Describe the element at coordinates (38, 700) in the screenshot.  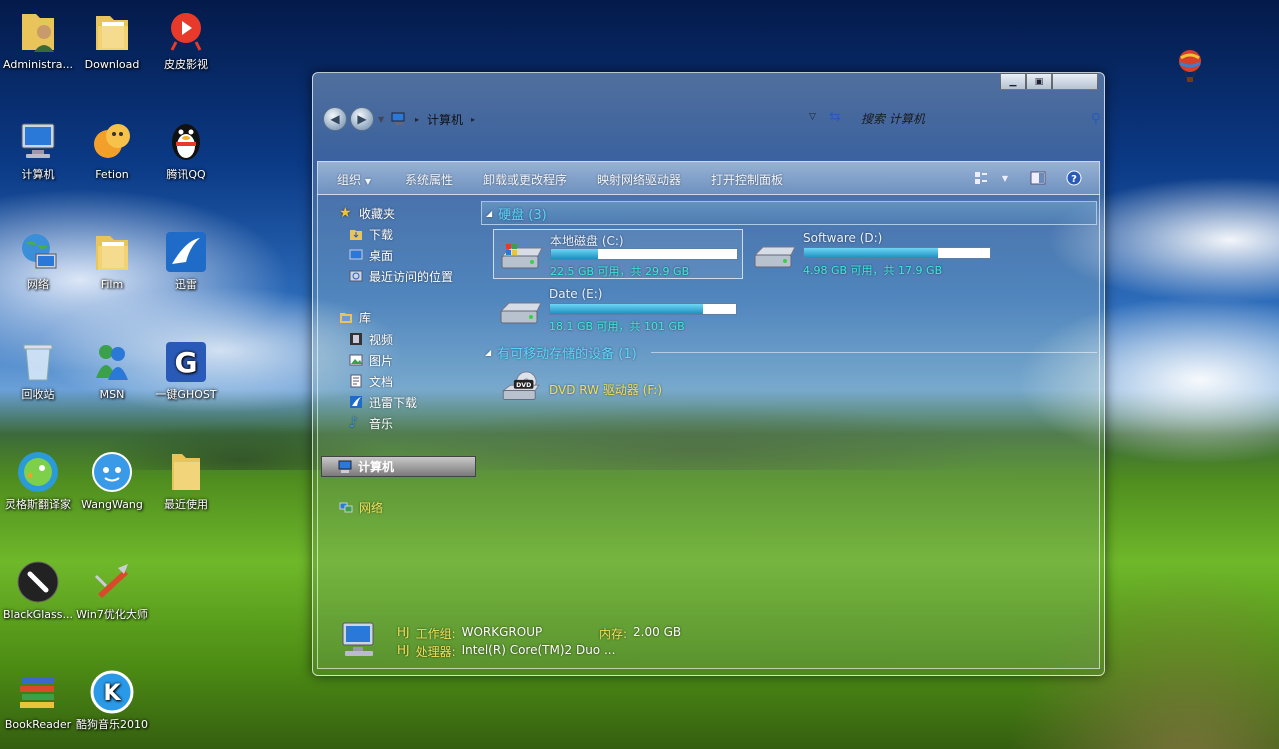
I see `desktop-icon-bookreader: BookReader` at that location.